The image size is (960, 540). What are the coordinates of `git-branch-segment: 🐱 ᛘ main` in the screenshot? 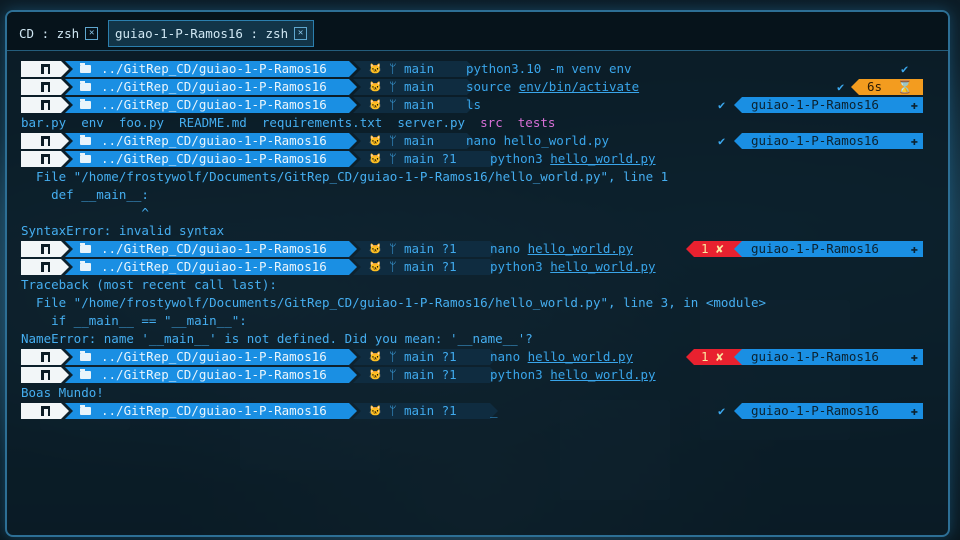 It's located at (414, 69).